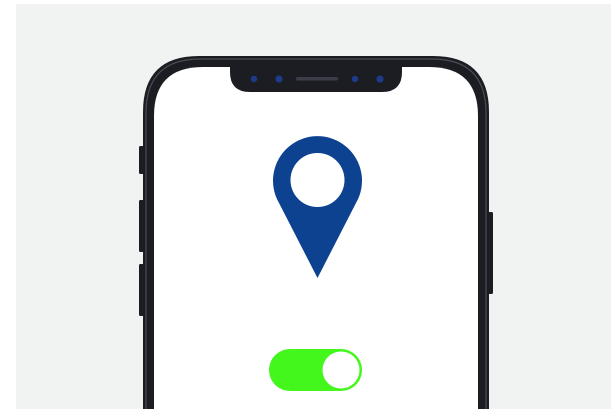  What do you see at coordinates (380, 79) in the screenshot?
I see `proximity-sensor` at bounding box center [380, 79].